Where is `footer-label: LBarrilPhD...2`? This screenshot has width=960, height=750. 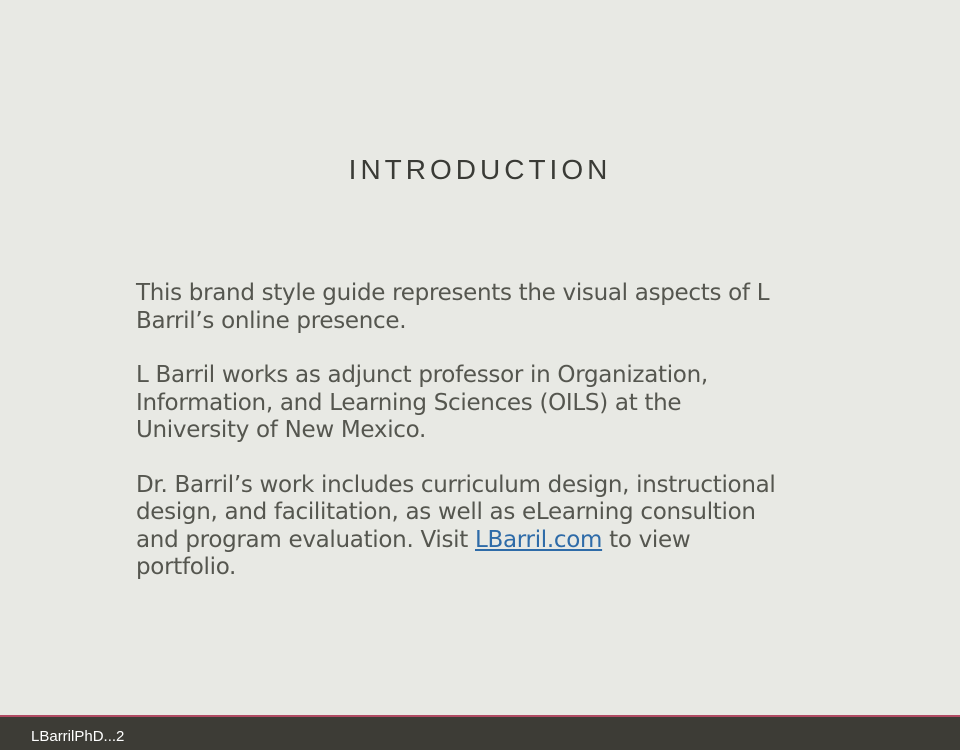 footer-label: LBarrilPhD...2 is located at coordinates (78, 736).